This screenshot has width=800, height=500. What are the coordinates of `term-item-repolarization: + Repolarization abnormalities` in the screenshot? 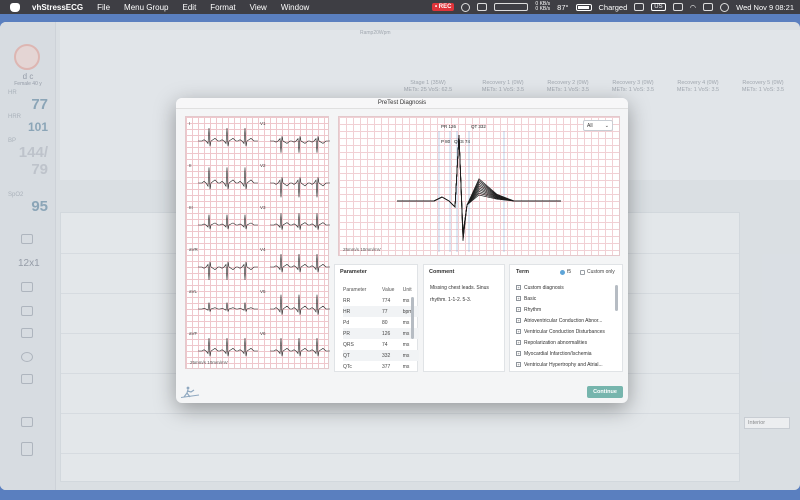 It's located at (566, 342).